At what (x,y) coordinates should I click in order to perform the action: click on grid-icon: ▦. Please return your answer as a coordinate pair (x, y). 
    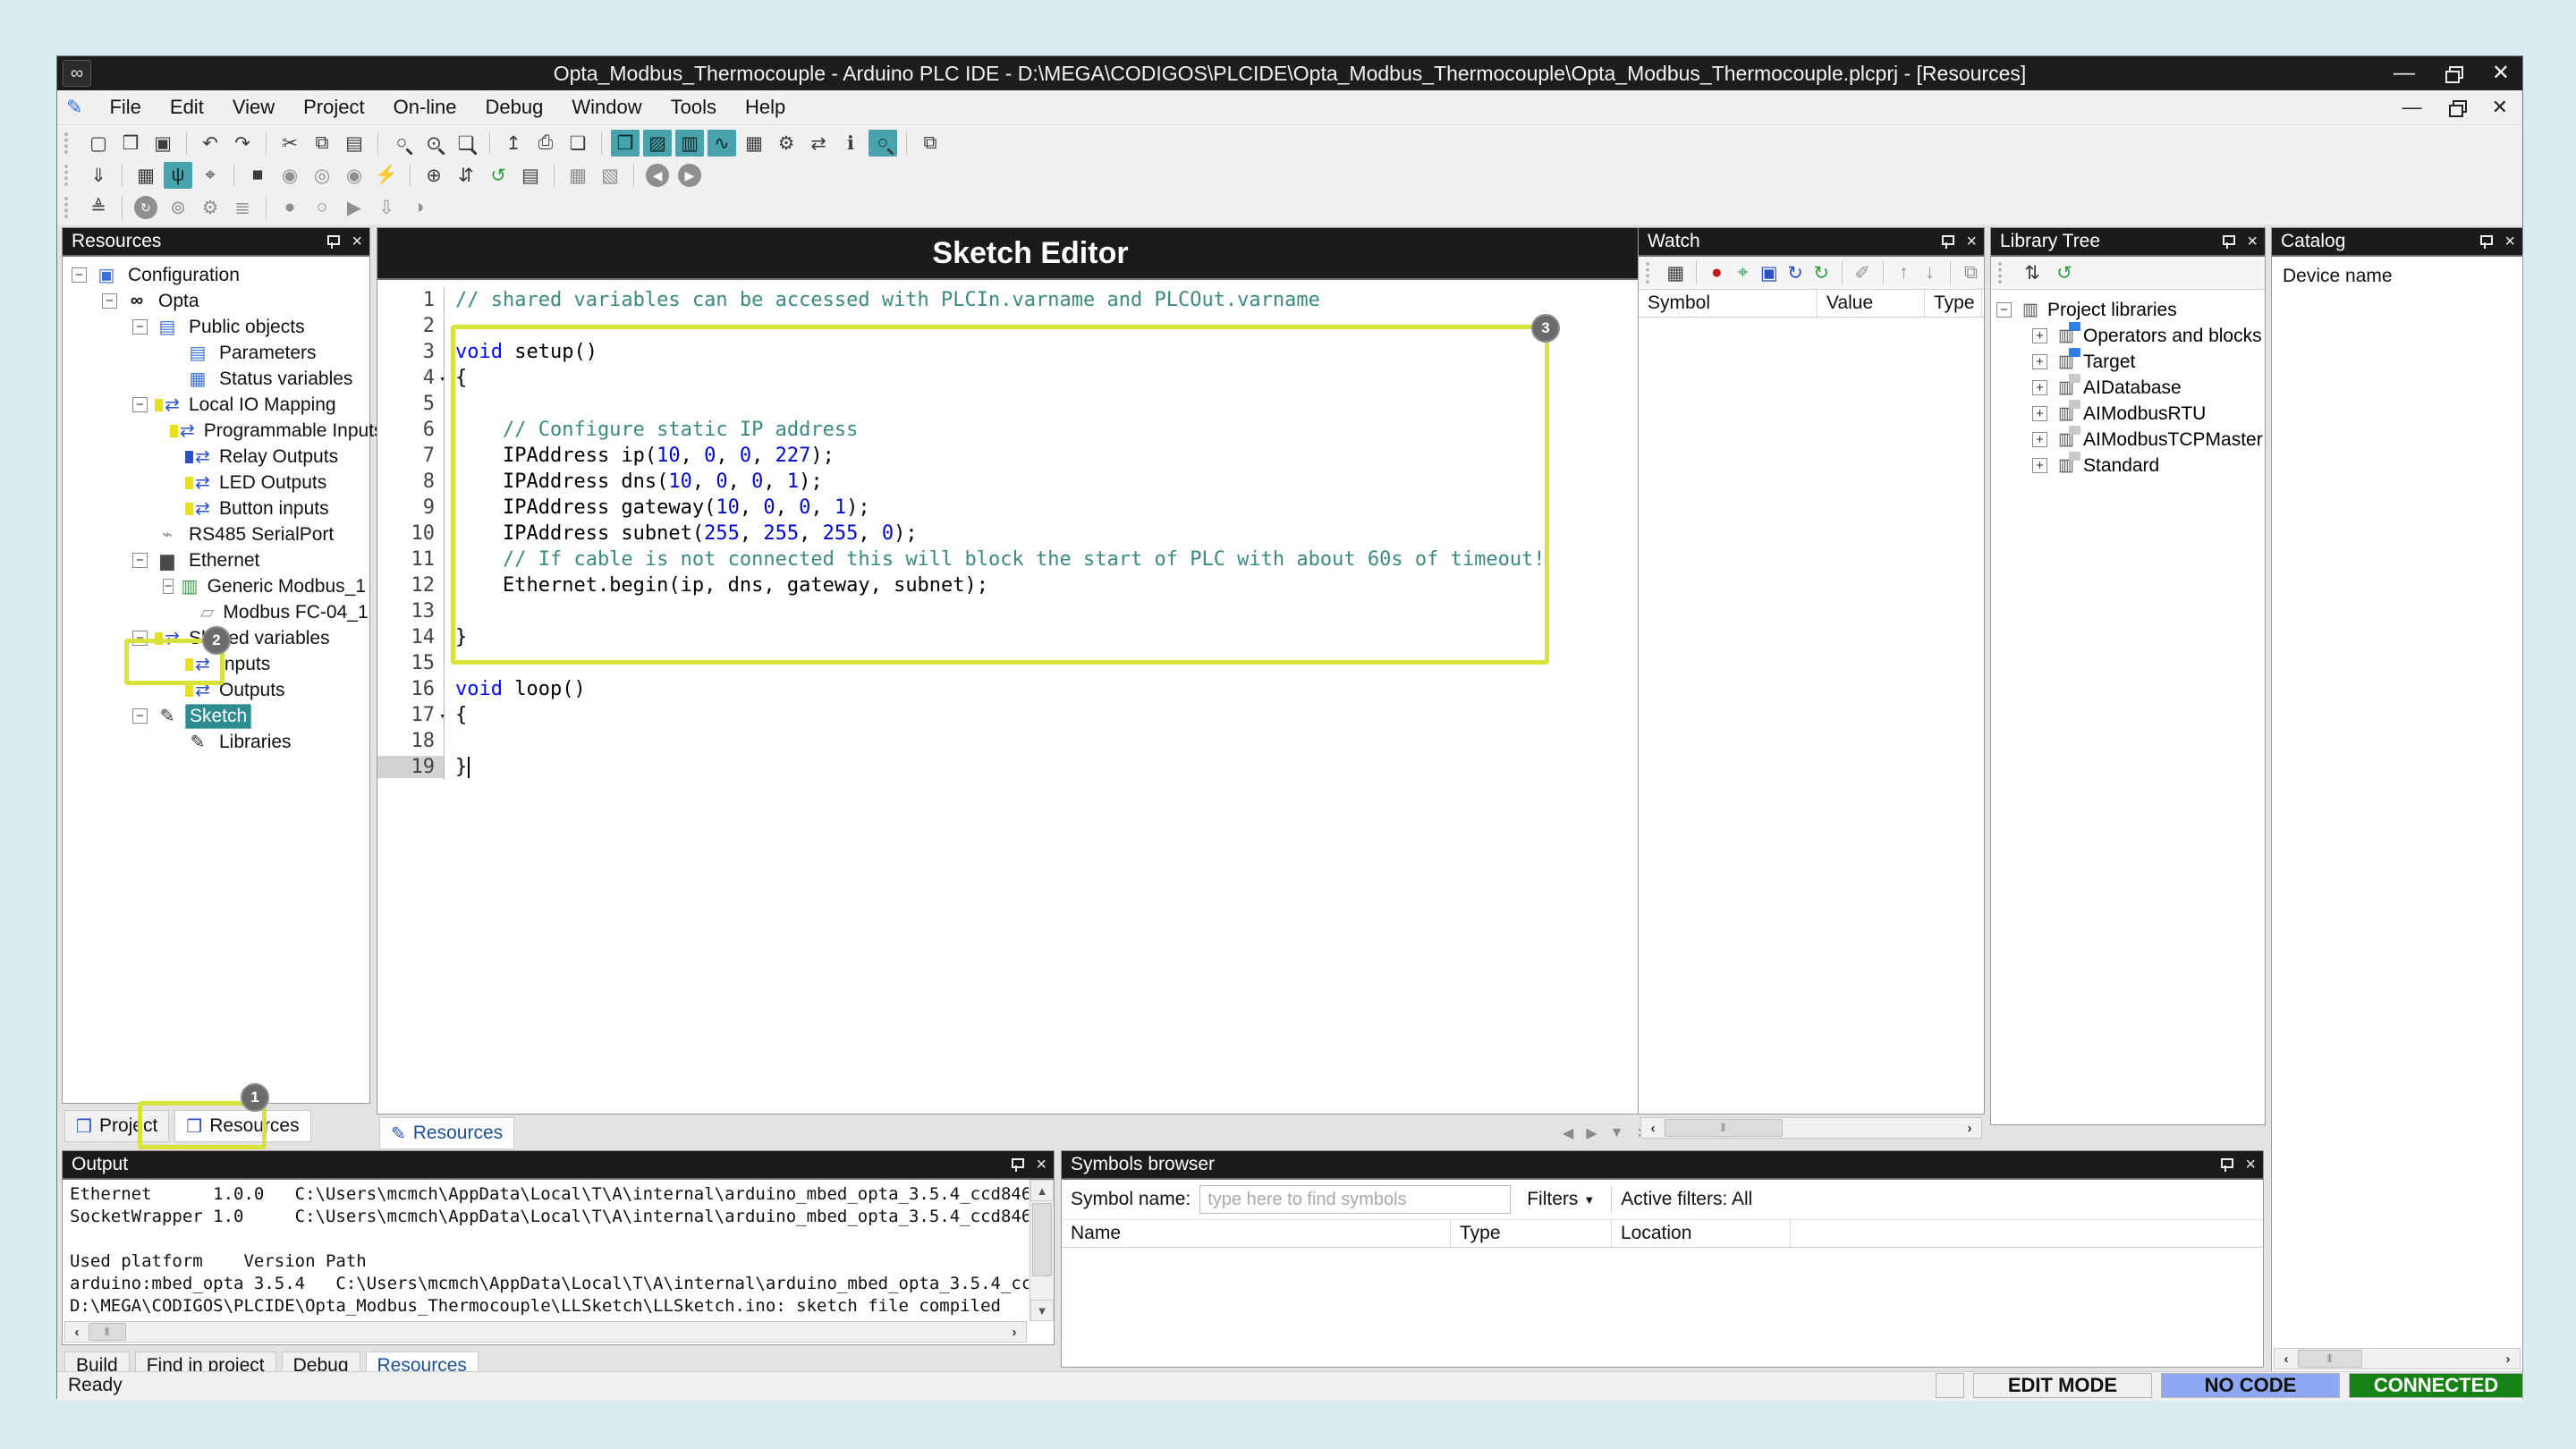
    Looking at the image, I should click on (578, 175).